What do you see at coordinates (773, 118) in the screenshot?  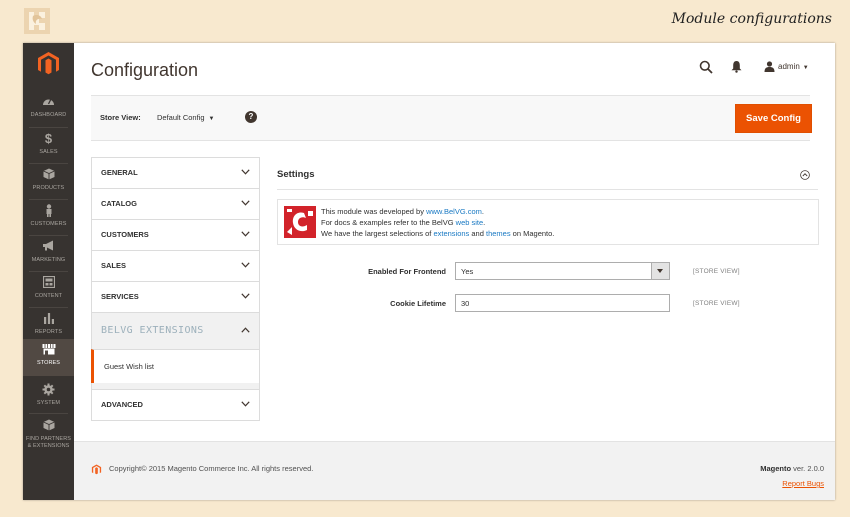 I see `save-config-button: Save Config` at bounding box center [773, 118].